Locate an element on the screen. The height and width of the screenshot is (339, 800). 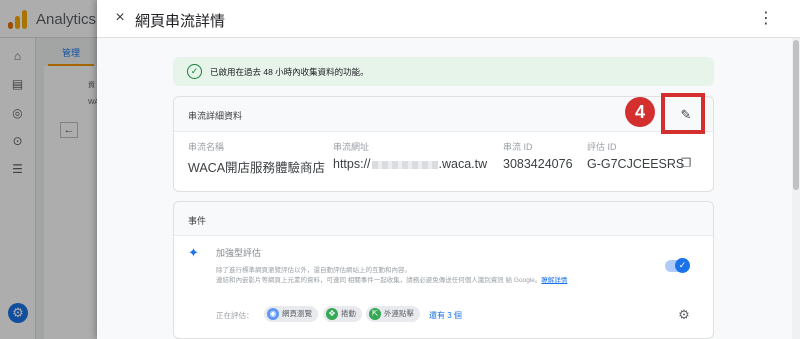
stream-url-field: 串流網址 https:// .waca.tw is located at coordinates (410, 155).